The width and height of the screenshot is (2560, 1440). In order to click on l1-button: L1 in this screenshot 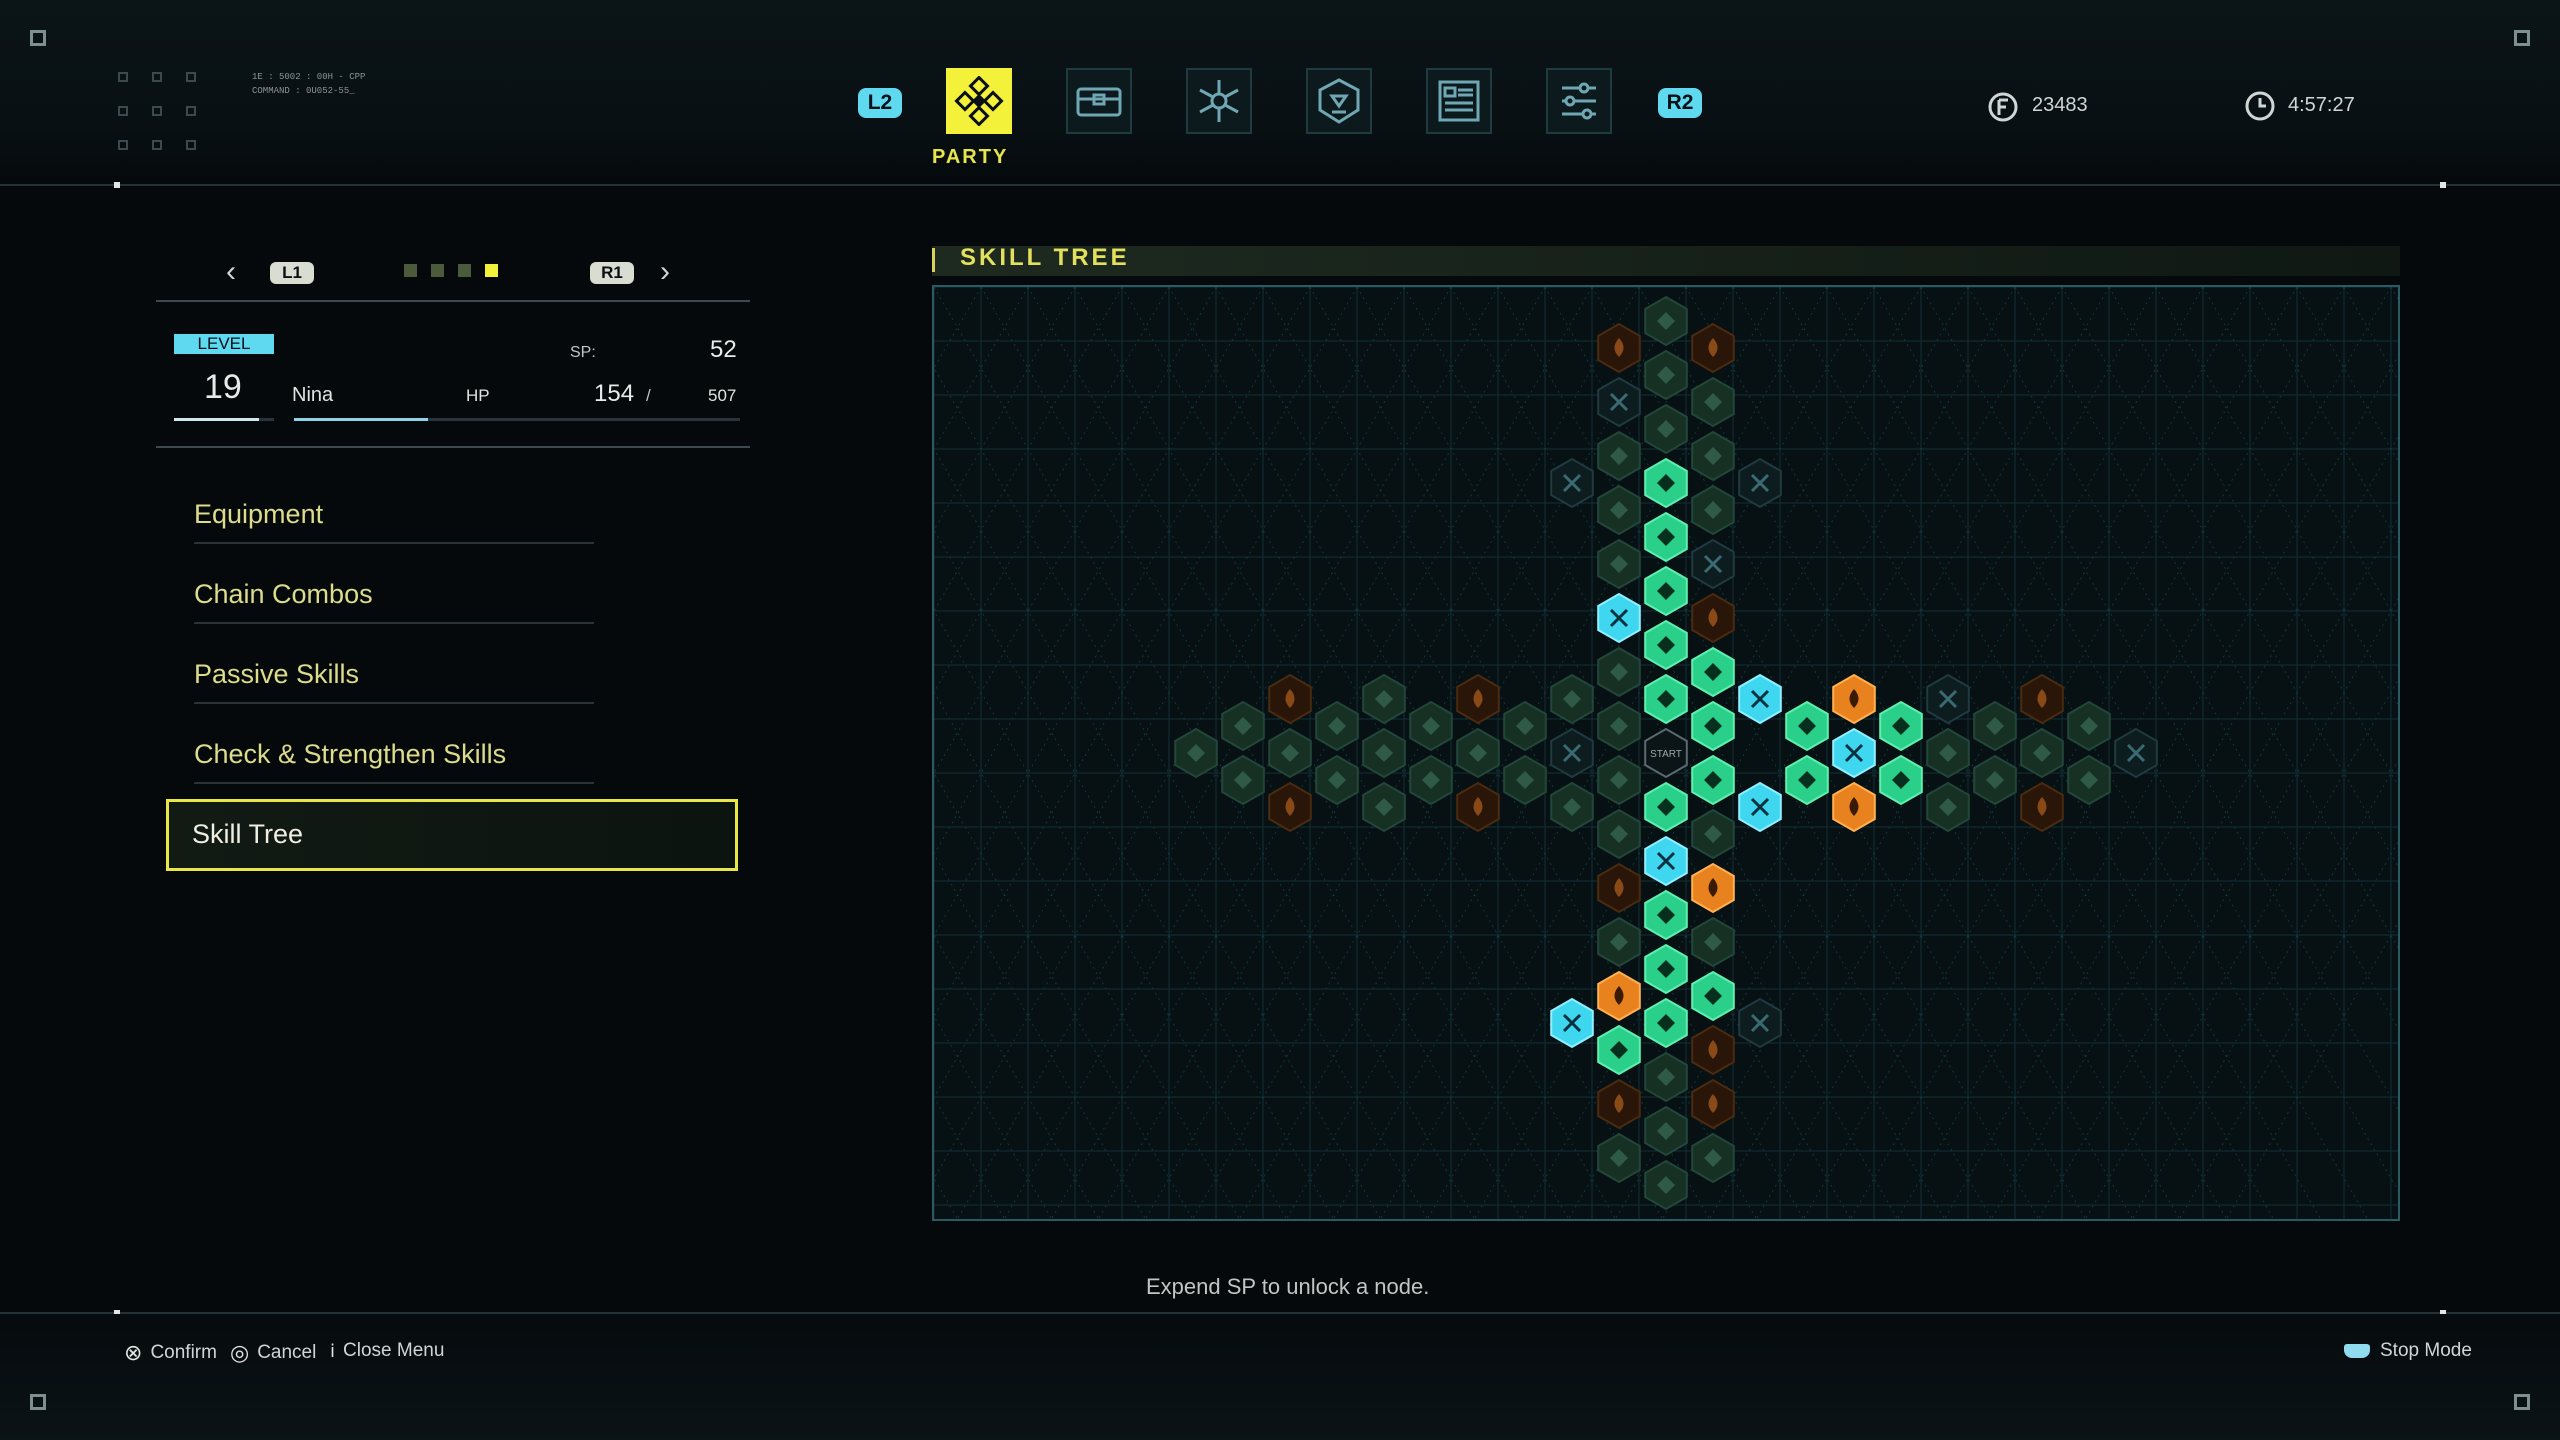, I will do `click(292, 273)`.